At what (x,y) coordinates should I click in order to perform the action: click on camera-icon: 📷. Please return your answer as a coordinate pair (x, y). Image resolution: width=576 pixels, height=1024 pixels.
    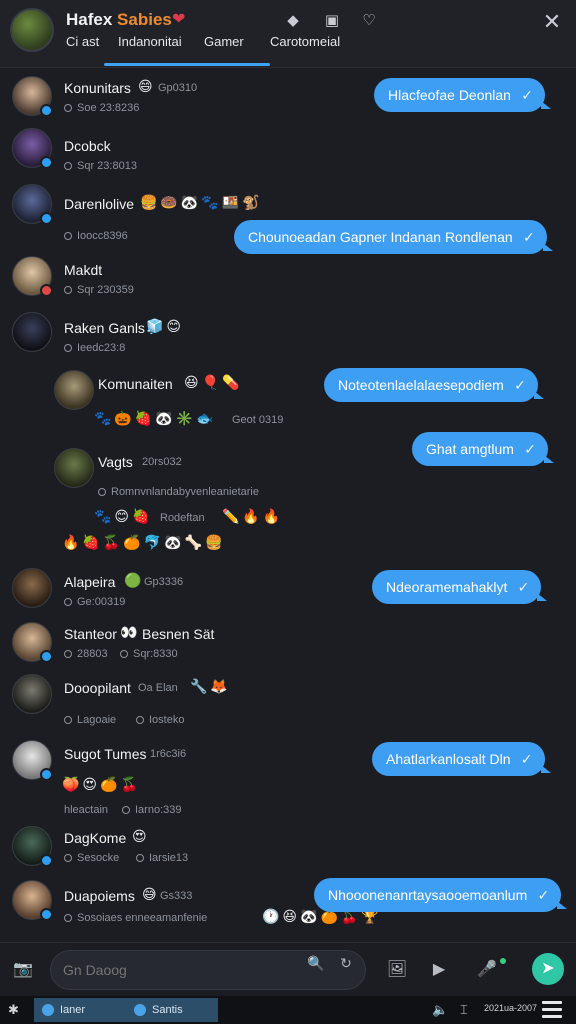
    Looking at the image, I should click on (23, 970).